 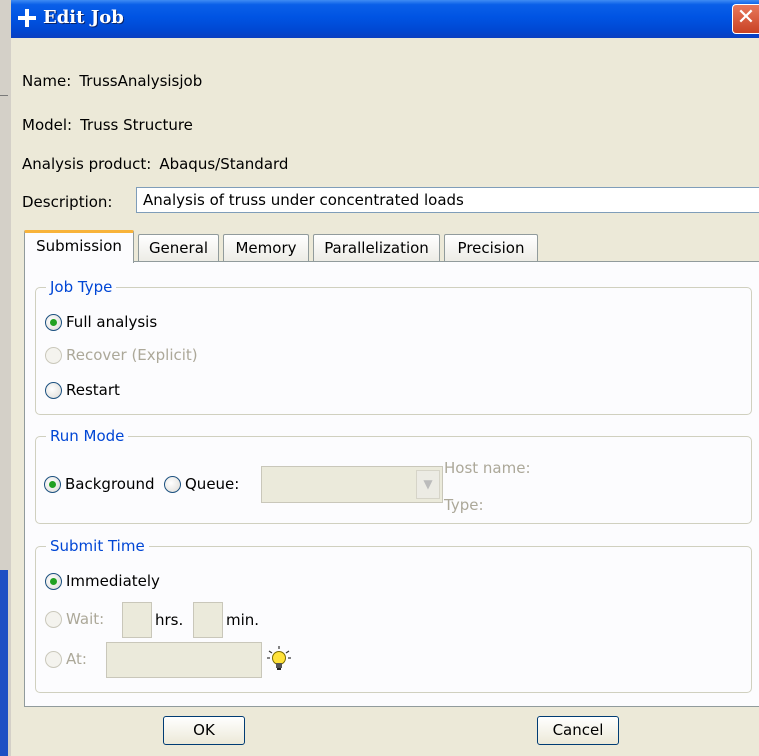 I want to click on close-icon: ✕, so click(x=746, y=17).